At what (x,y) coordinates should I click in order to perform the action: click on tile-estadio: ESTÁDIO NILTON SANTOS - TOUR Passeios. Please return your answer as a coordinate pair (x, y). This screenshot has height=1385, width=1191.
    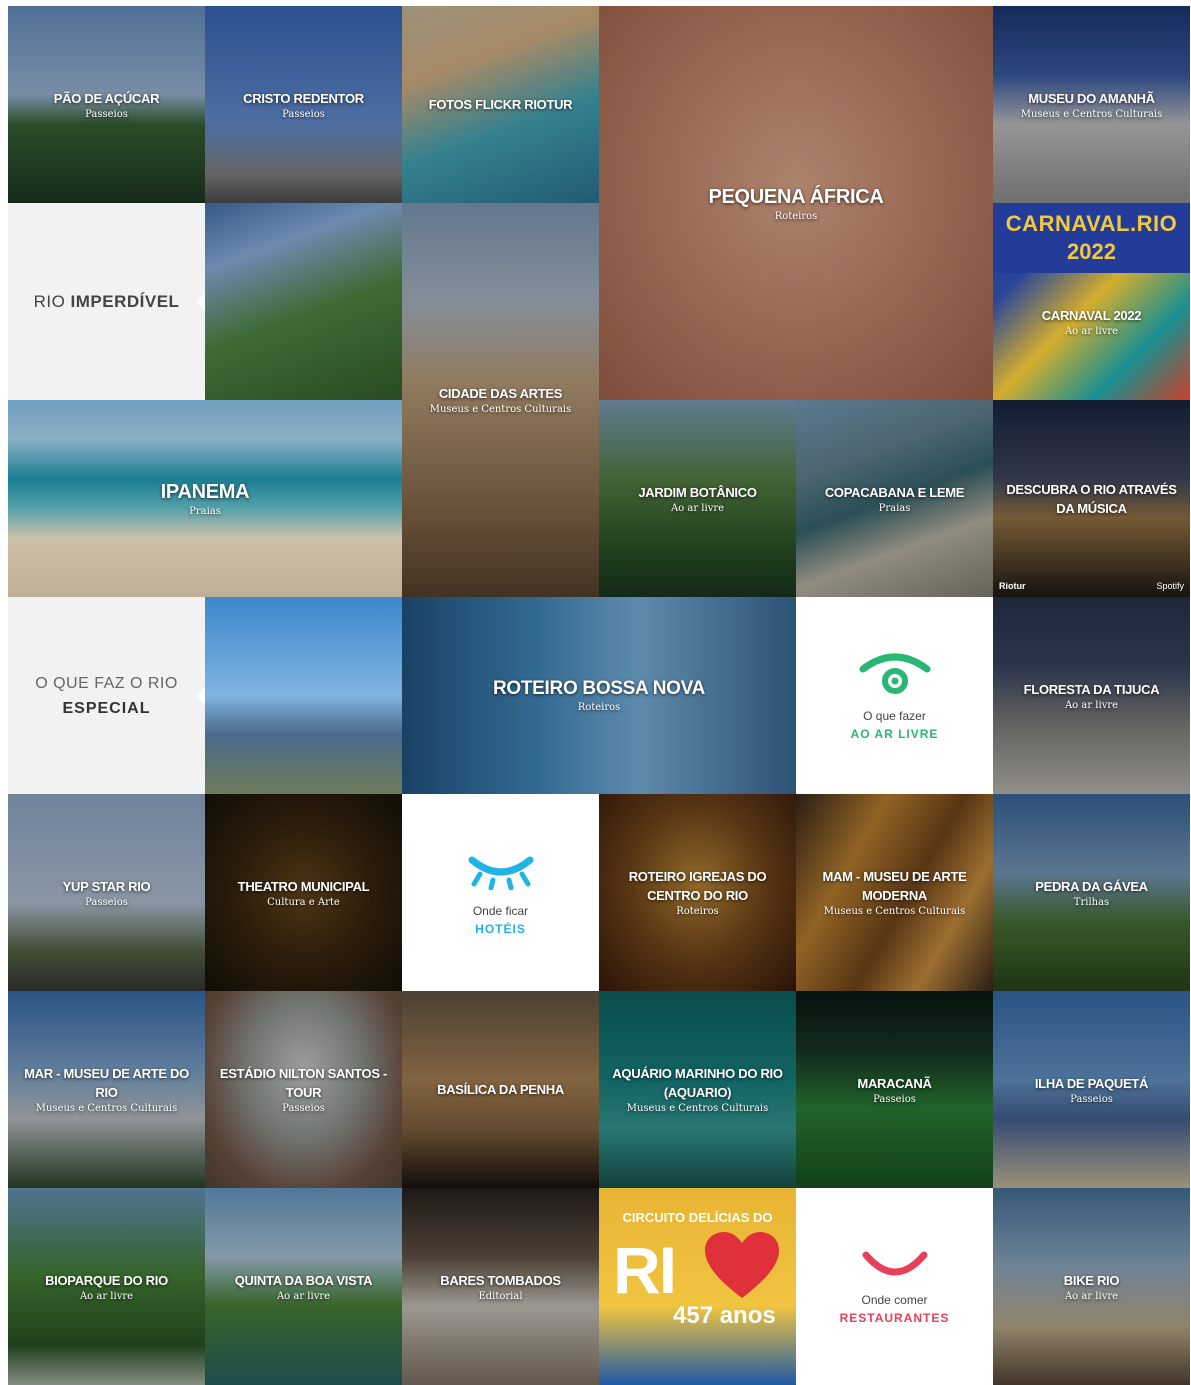
    Looking at the image, I should click on (303, 1089).